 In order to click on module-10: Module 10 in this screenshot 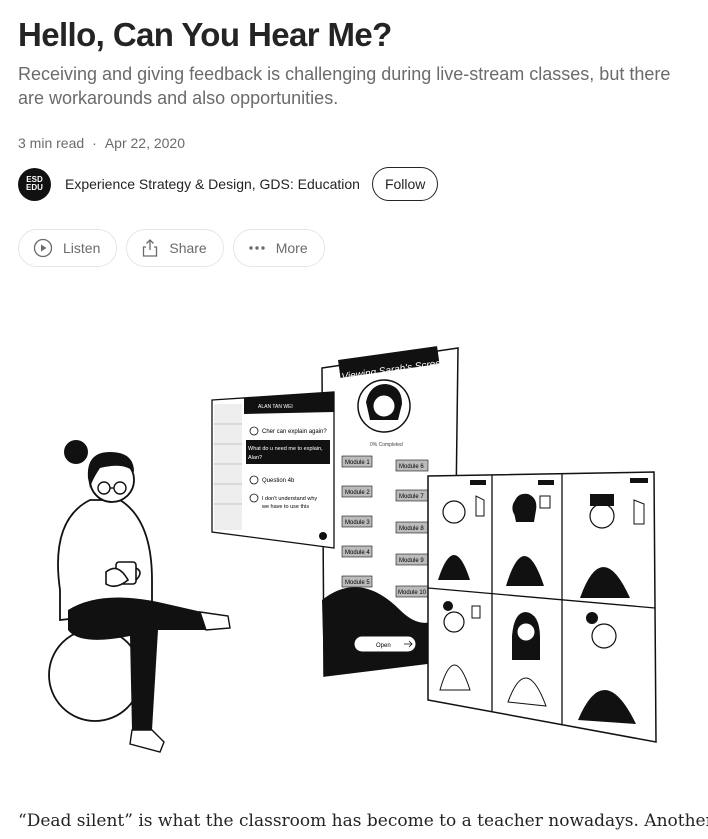, I will do `click(412, 593)`.